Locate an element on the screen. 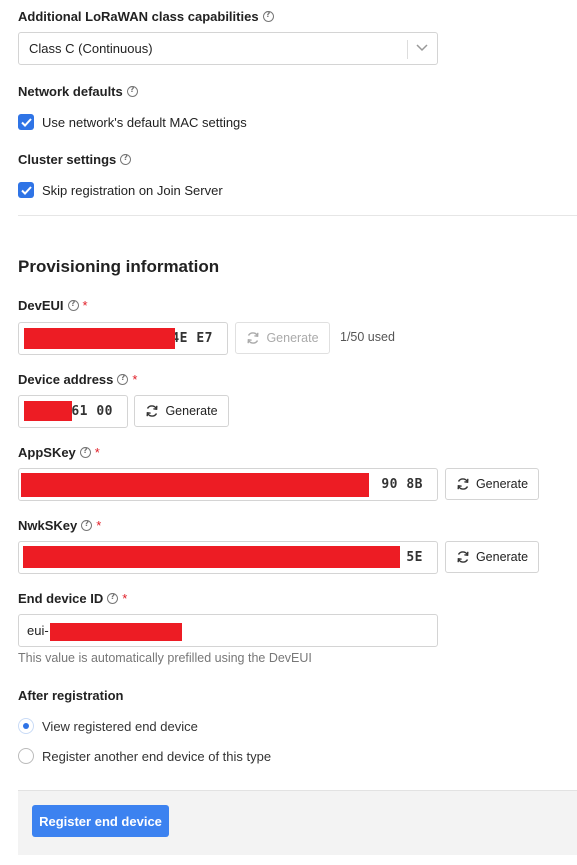 The height and width of the screenshot is (865, 577). end-device-id-label: End device ID * is located at coordinates (72, 598).